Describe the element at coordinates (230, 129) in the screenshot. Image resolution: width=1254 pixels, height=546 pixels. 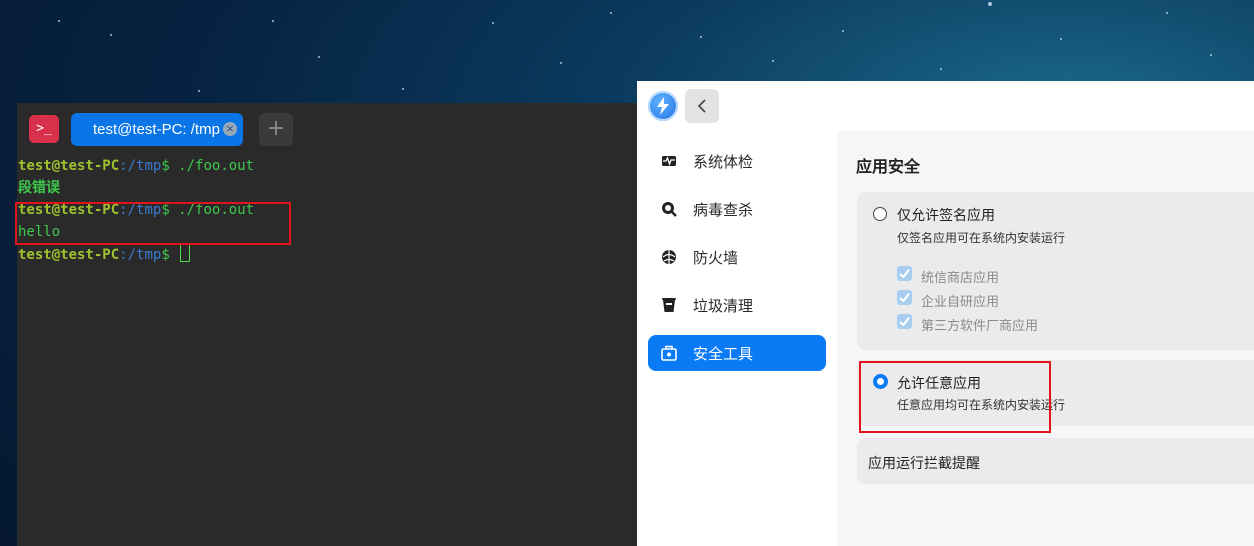
I see `close-tab-icon: ×` at that location.